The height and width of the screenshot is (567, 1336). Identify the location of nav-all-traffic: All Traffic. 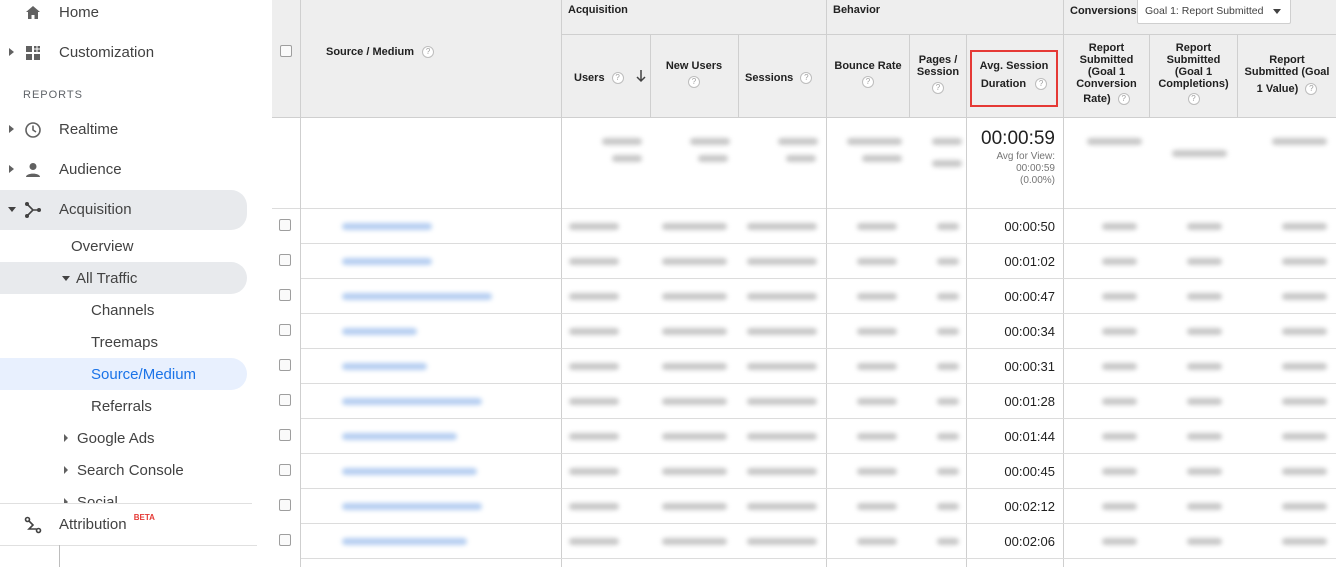
(99, 278).